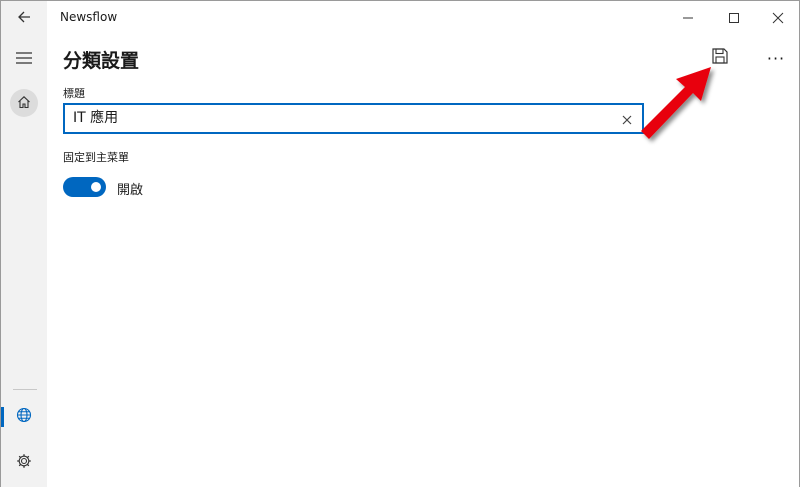  I want to click on minimize-button, so click(688, 18).